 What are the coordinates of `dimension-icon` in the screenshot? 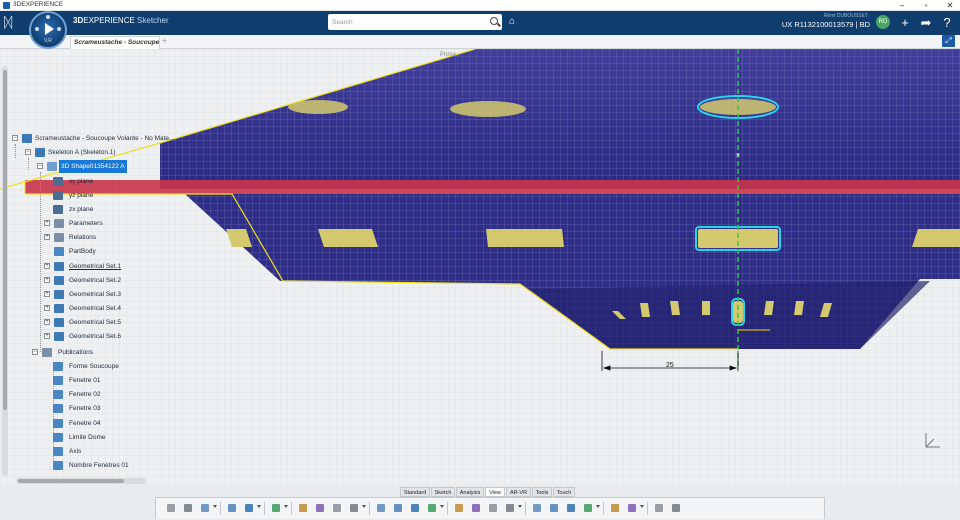 It's located at (554, 508).